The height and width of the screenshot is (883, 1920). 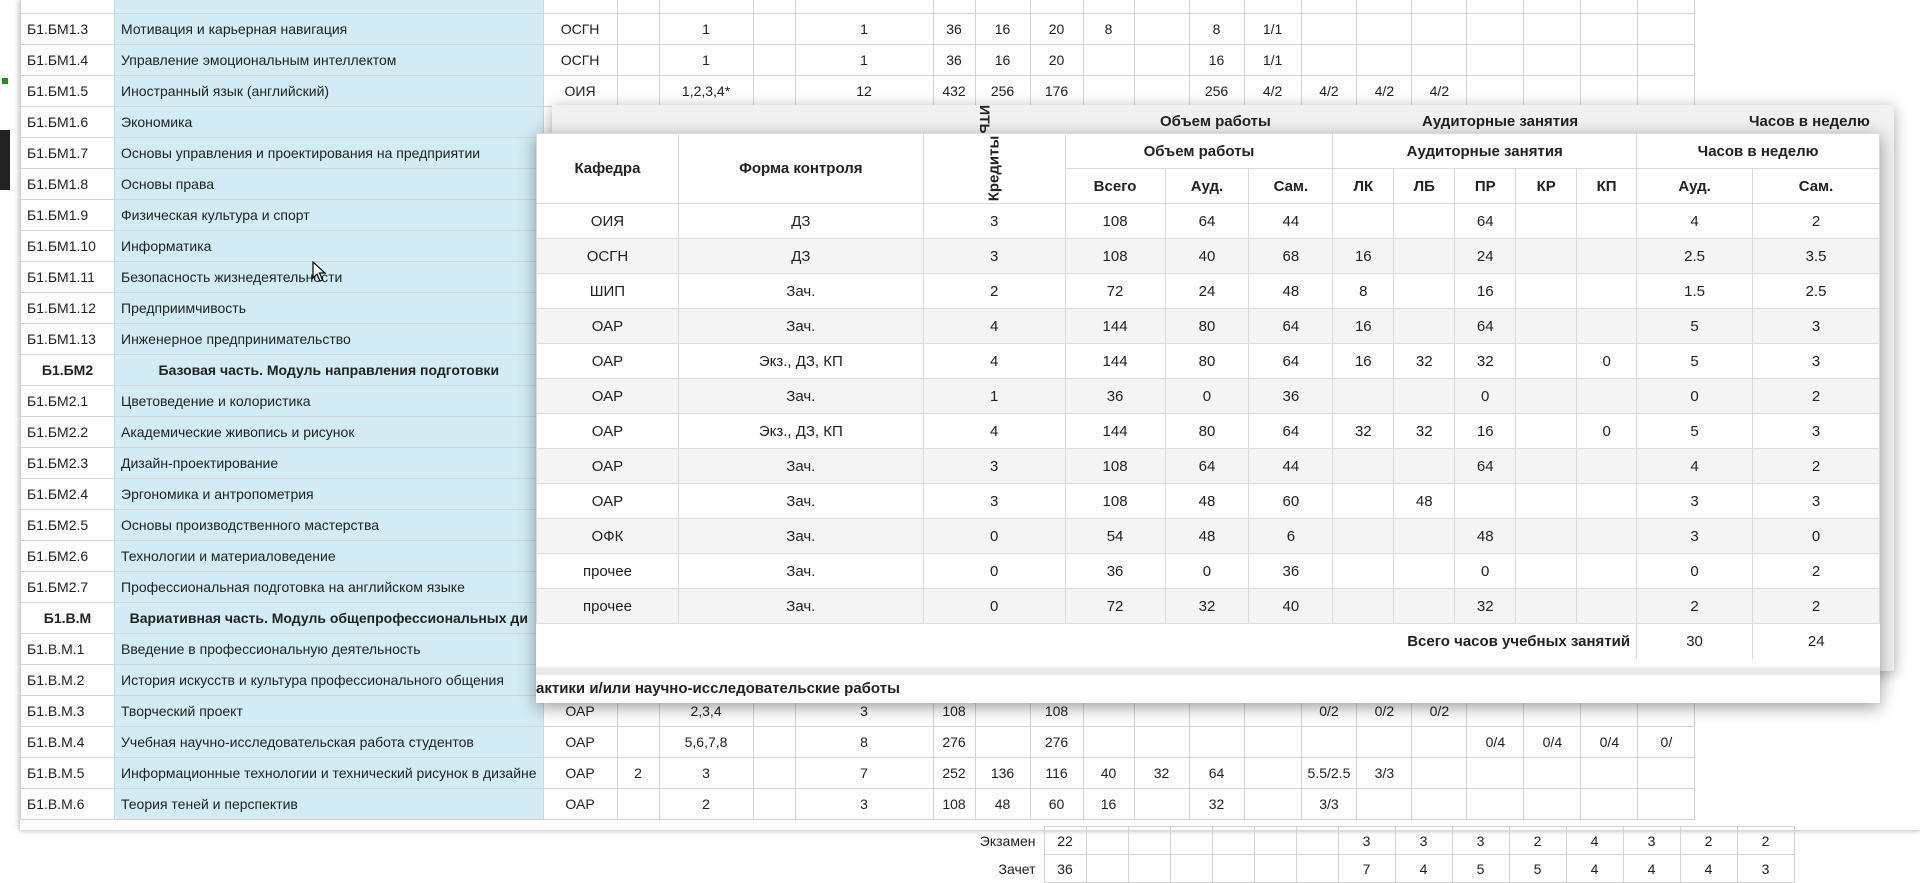 What do you see at coordinates (1216, 91) in the screenshot?
I see `table-cell: 256` at bounding box center [1216, 91].